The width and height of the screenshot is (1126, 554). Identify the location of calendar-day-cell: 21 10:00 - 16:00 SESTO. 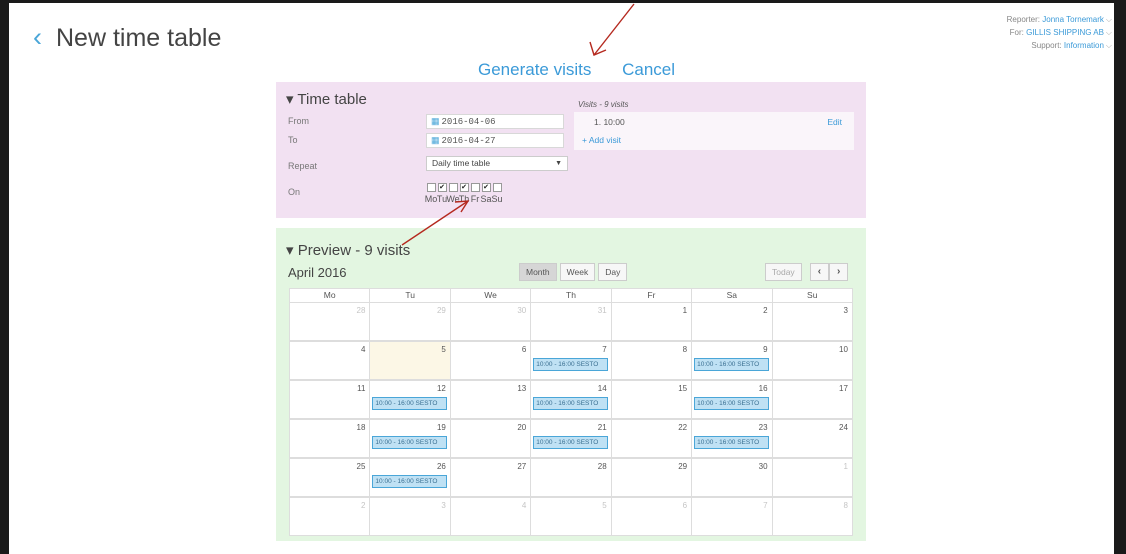
(570, 438).